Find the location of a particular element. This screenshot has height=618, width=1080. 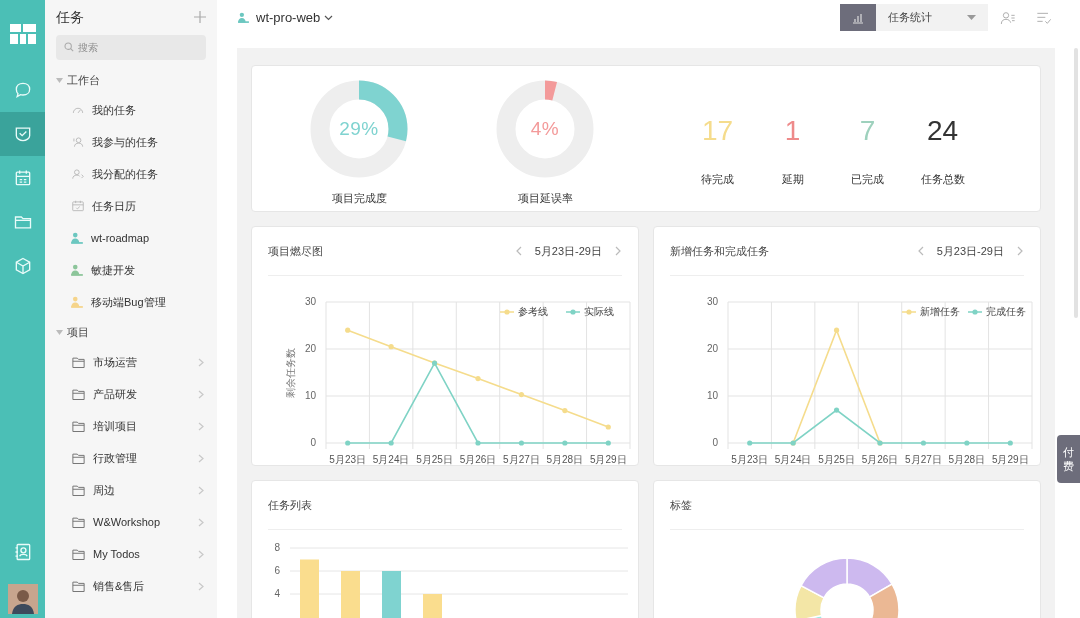

x-tick-label: 5月26日 is located at coordinates (478, 459).